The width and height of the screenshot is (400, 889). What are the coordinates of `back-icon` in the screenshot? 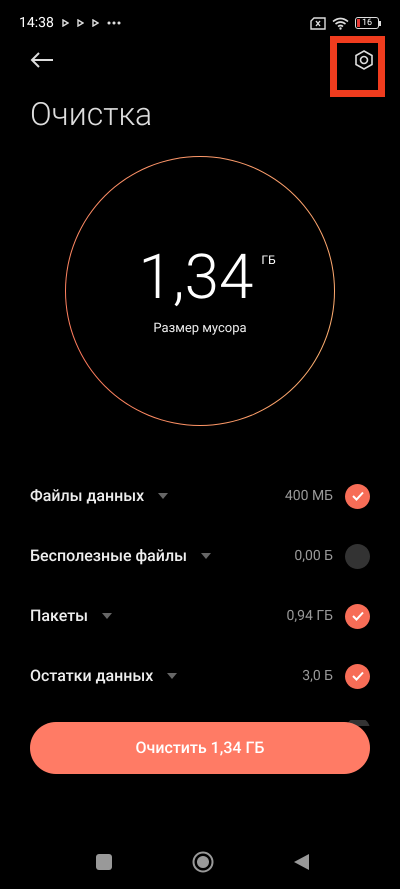 It's located at (301, 862).